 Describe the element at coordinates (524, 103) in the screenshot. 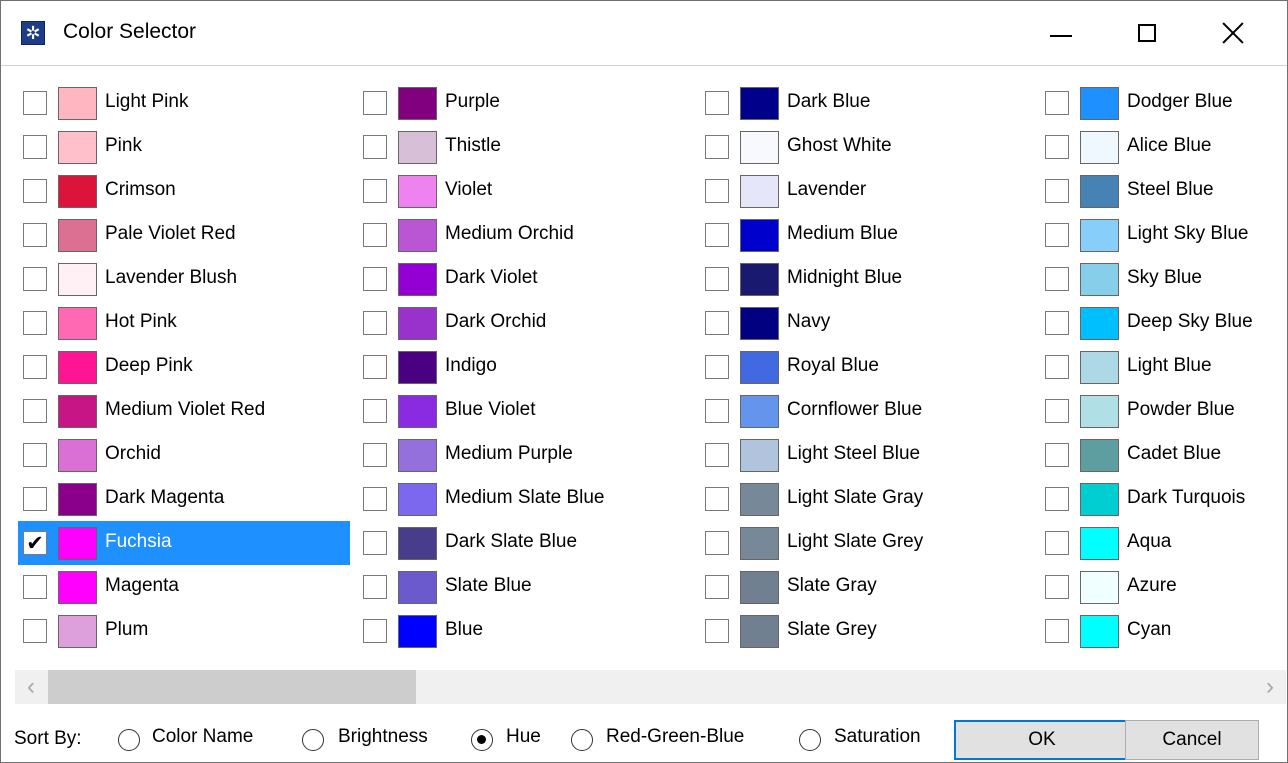

I see `color-list-item: Purple` at that location.